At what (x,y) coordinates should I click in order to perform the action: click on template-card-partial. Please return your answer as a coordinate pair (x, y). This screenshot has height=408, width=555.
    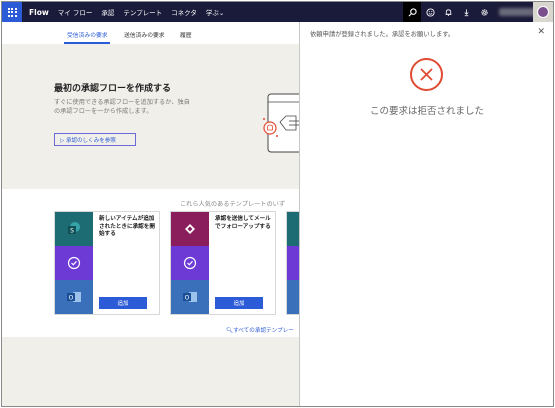
    Looking at the image, I should click on (293, 263).